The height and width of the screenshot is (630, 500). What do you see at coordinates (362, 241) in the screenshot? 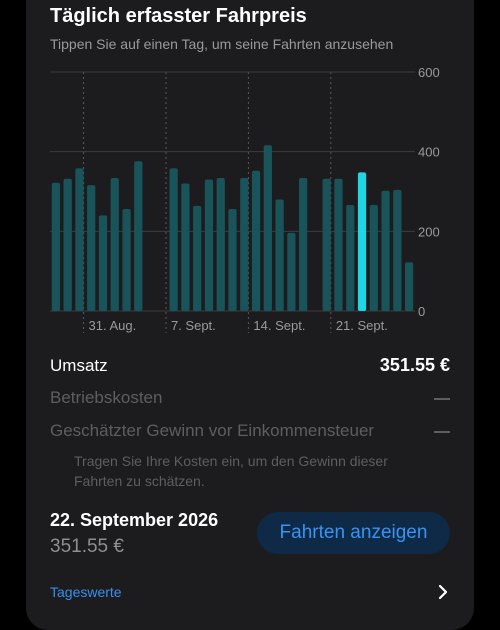
I see `selected-day-bar` at bounding box center [362, 241].